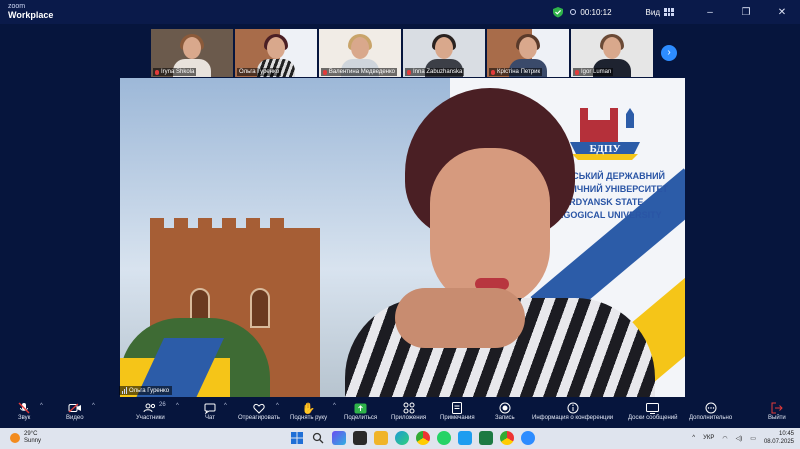  I want to click on minimize-button: –, so click(710, 12).